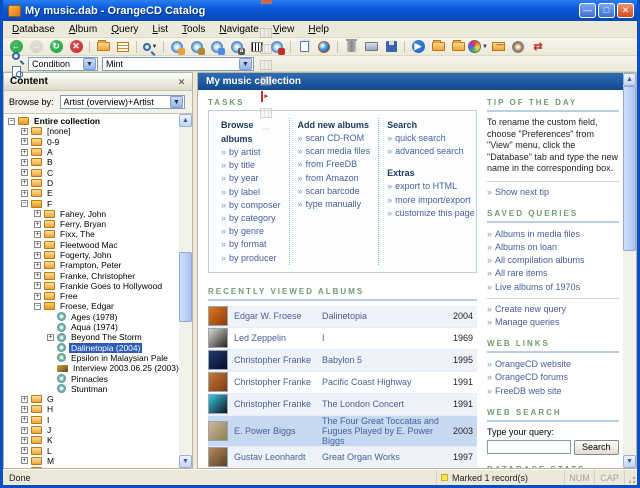  Describe the element at coordinates (391, 47) in the screenshot. I see `export-button` at that location.